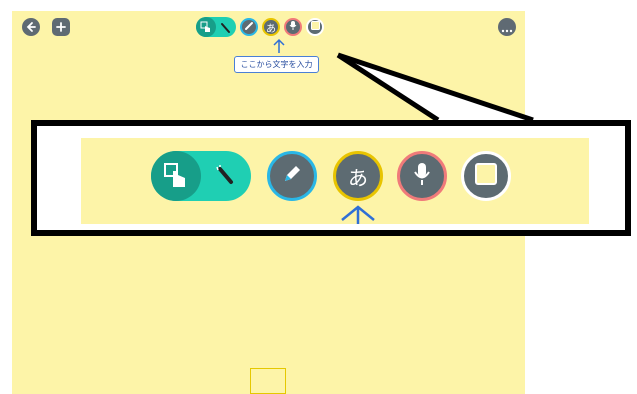 Image resolution: width=637 pixels, height=394 pixels. I want to click on pencil-icon, so click(292, 176).